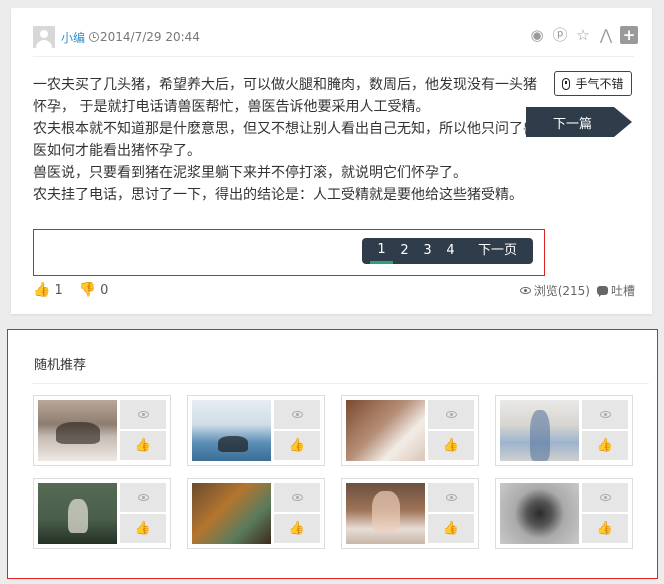  What do you see at coordinates (623, 290) in the screenshot?
I see `comment-link: 吐槽` at bounding box center [623, 290].